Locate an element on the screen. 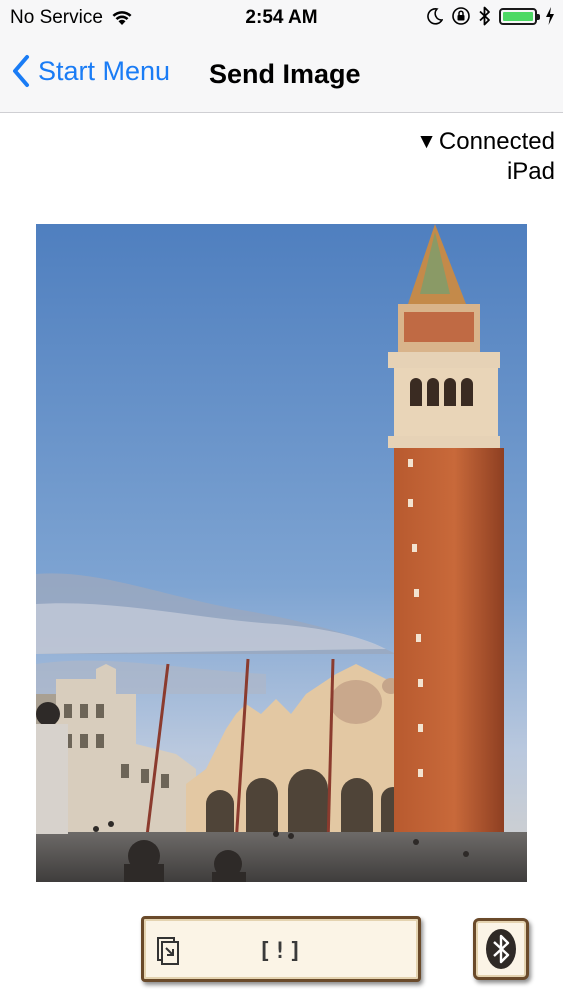  chevron-left-icon is located at coordinates (21, 71).